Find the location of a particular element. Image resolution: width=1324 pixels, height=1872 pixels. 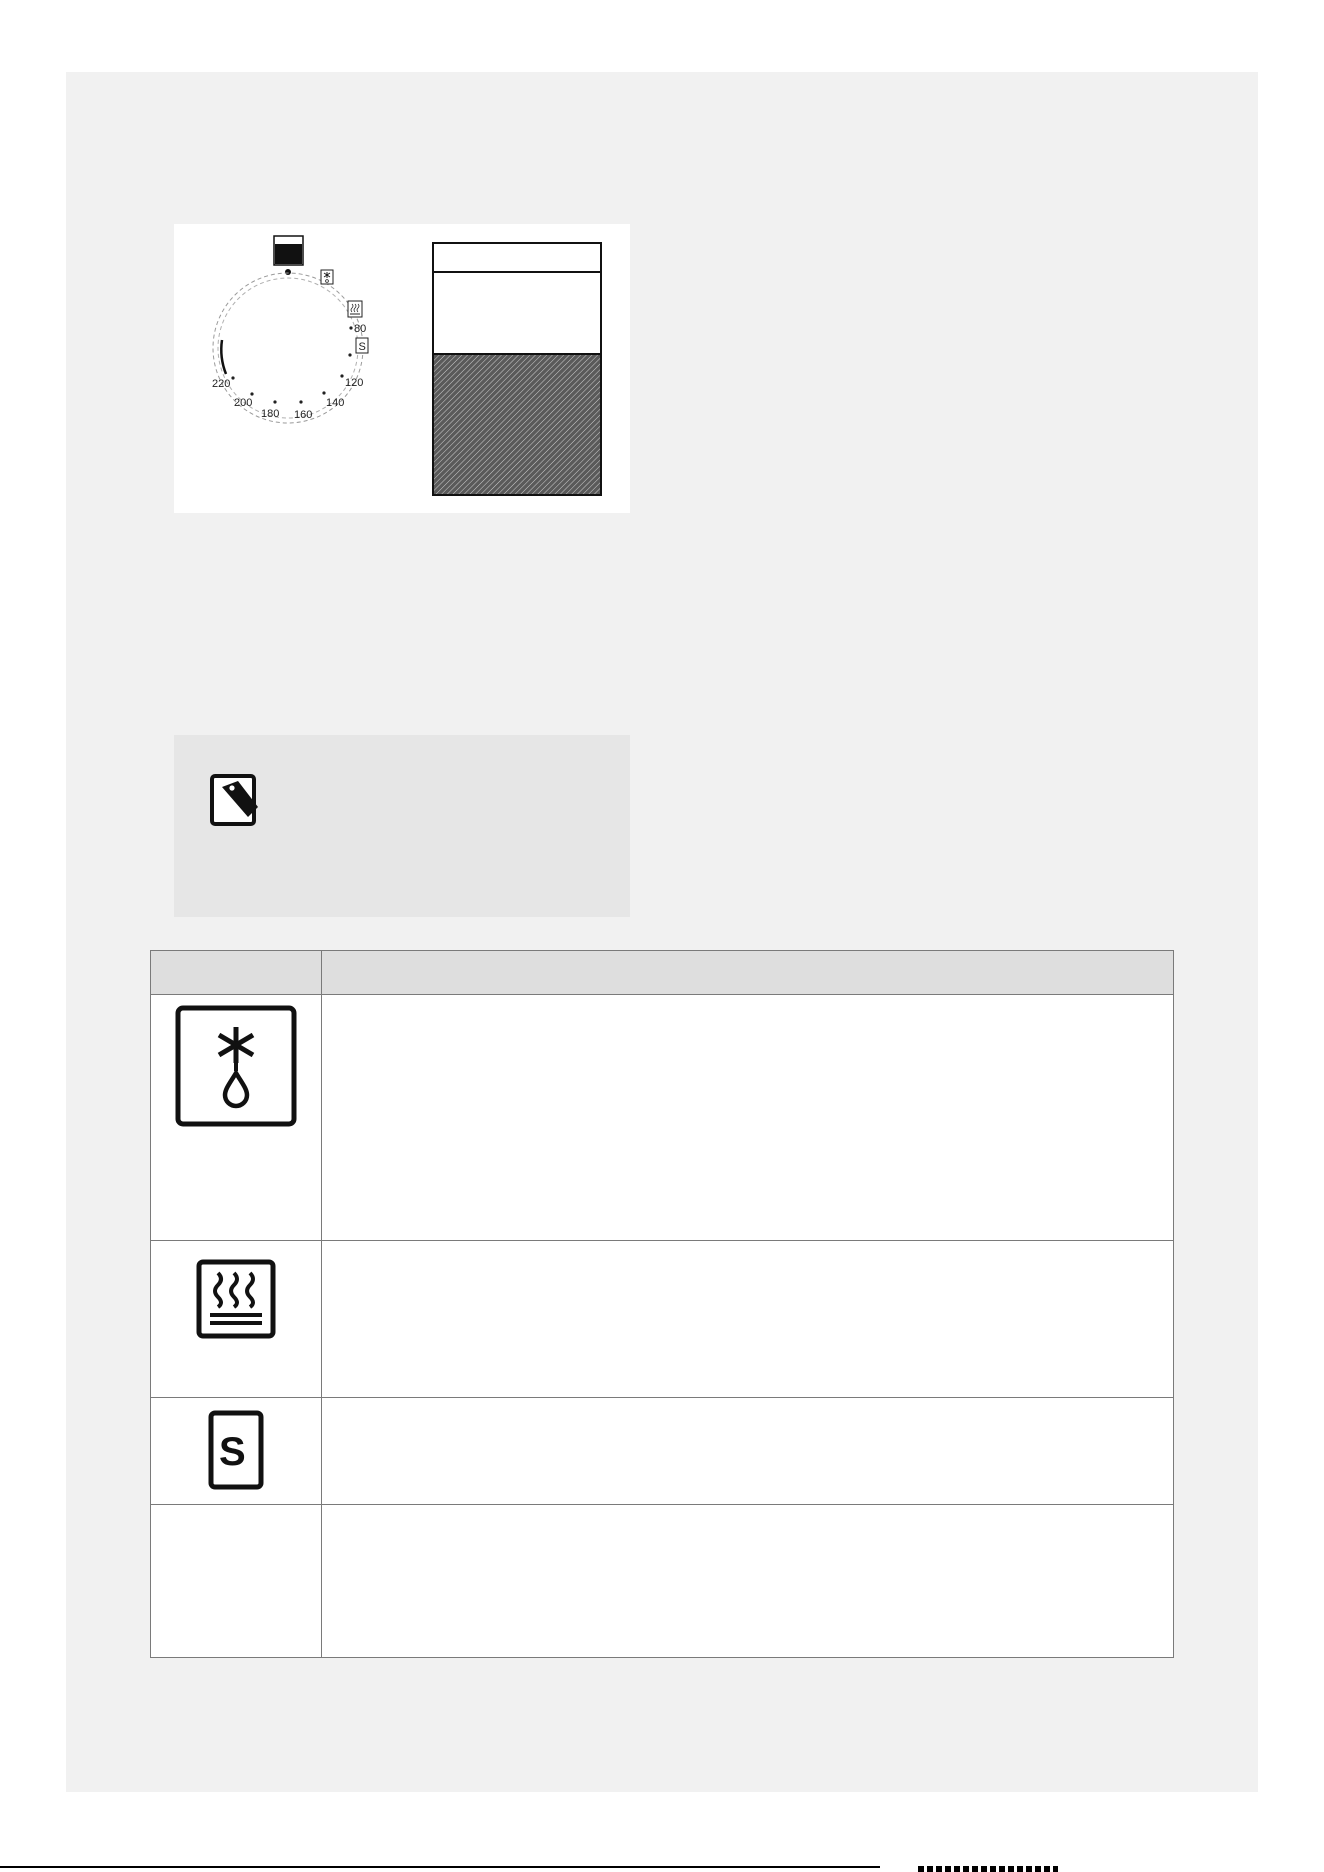

dial-temp-160: 160 is located at coordinates (303, 415).